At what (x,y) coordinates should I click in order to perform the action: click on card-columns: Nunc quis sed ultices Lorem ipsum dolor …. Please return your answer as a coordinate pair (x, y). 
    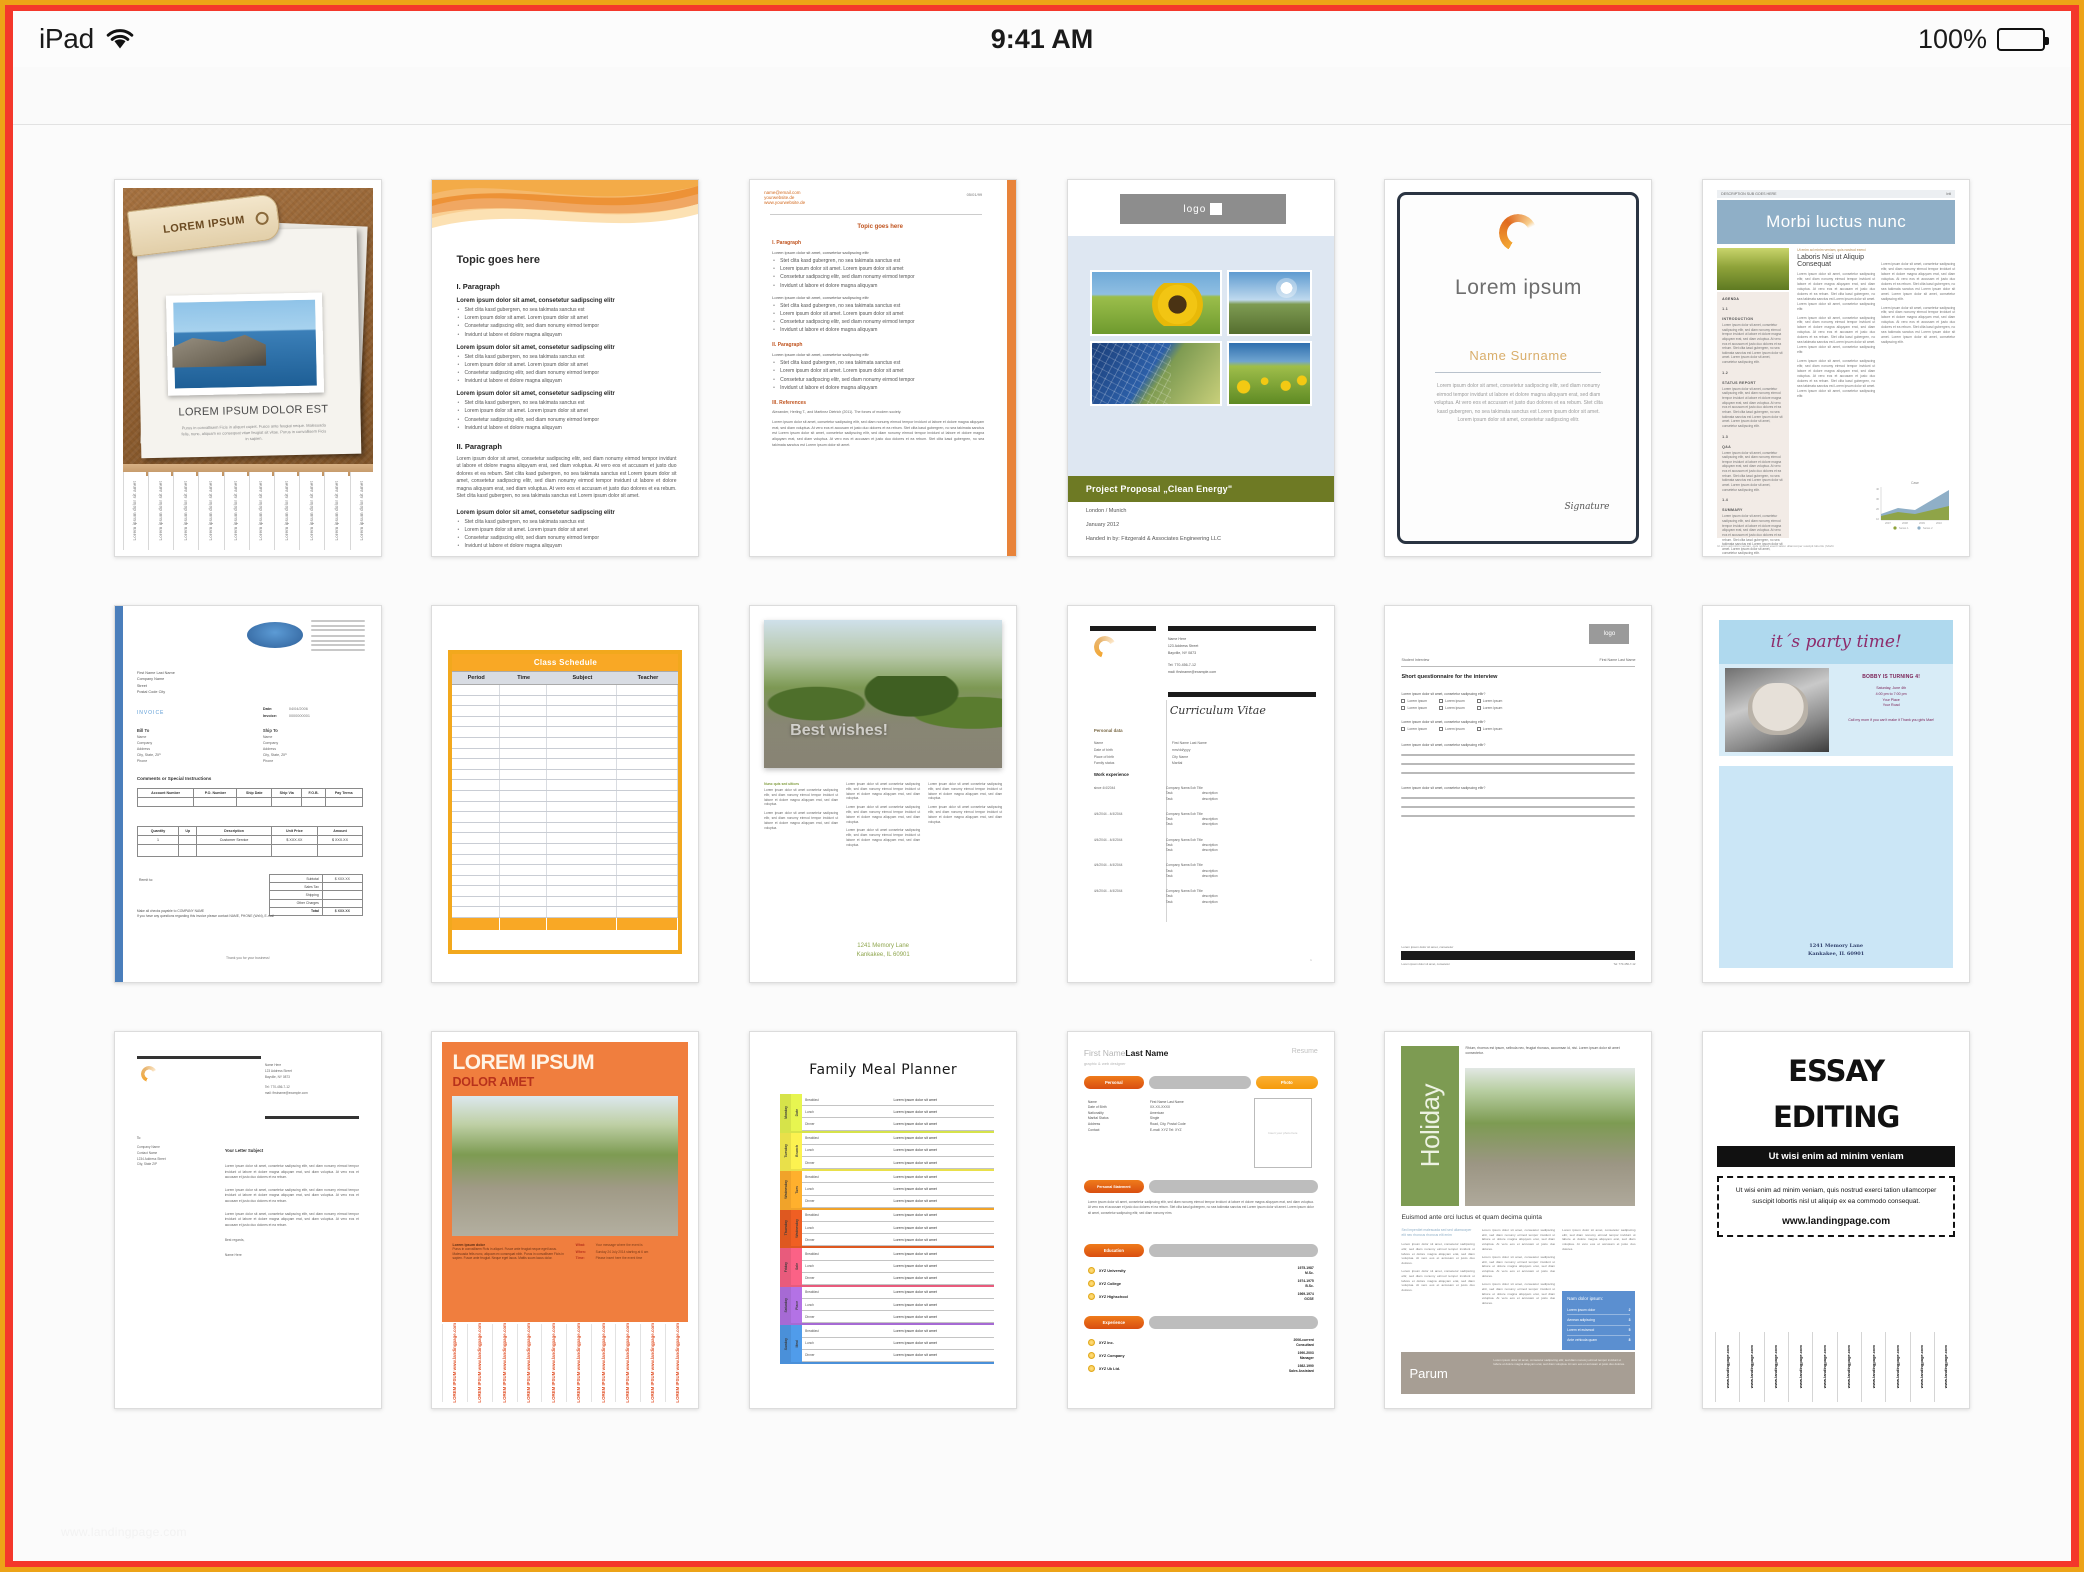
    Looking at the image, I should click on (883, 815).